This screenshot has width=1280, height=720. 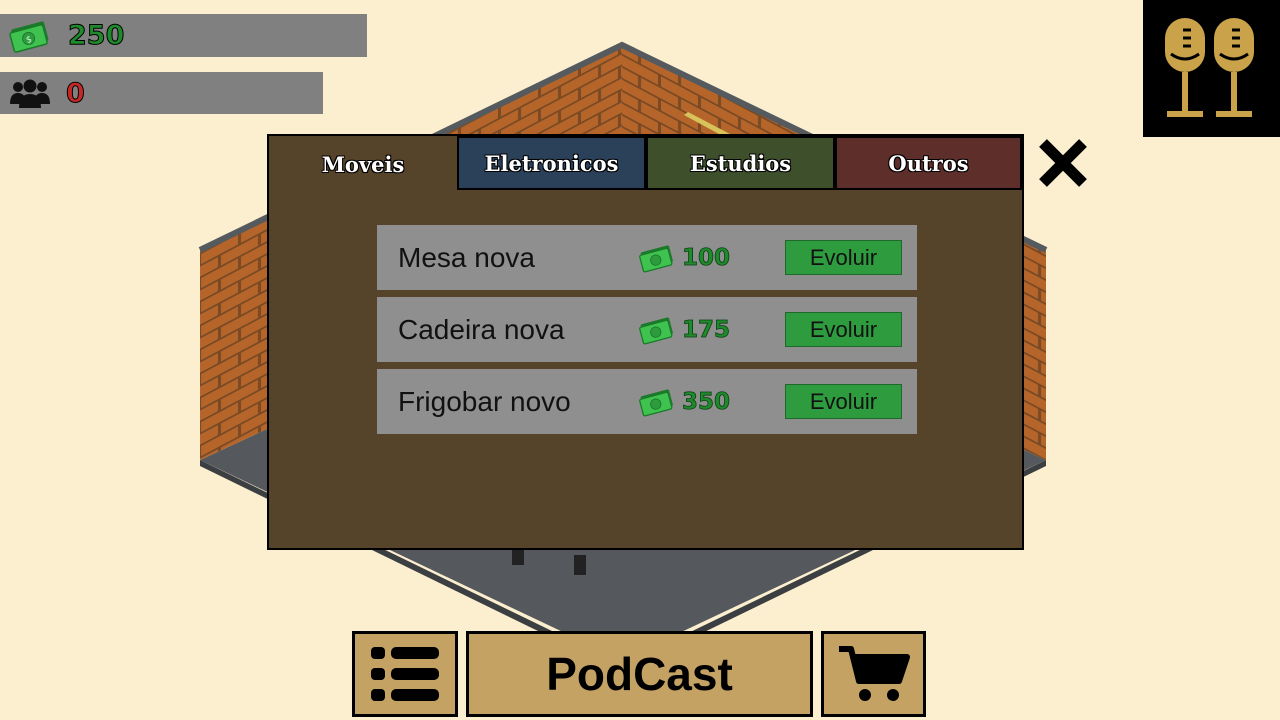 I want to click on shop-button, so click(x=873, y=674).